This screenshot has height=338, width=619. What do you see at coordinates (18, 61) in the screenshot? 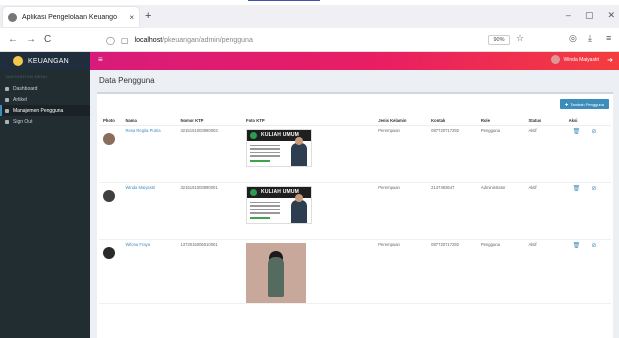
I see `brand-logo-icon` at bounding box center [18, 61].